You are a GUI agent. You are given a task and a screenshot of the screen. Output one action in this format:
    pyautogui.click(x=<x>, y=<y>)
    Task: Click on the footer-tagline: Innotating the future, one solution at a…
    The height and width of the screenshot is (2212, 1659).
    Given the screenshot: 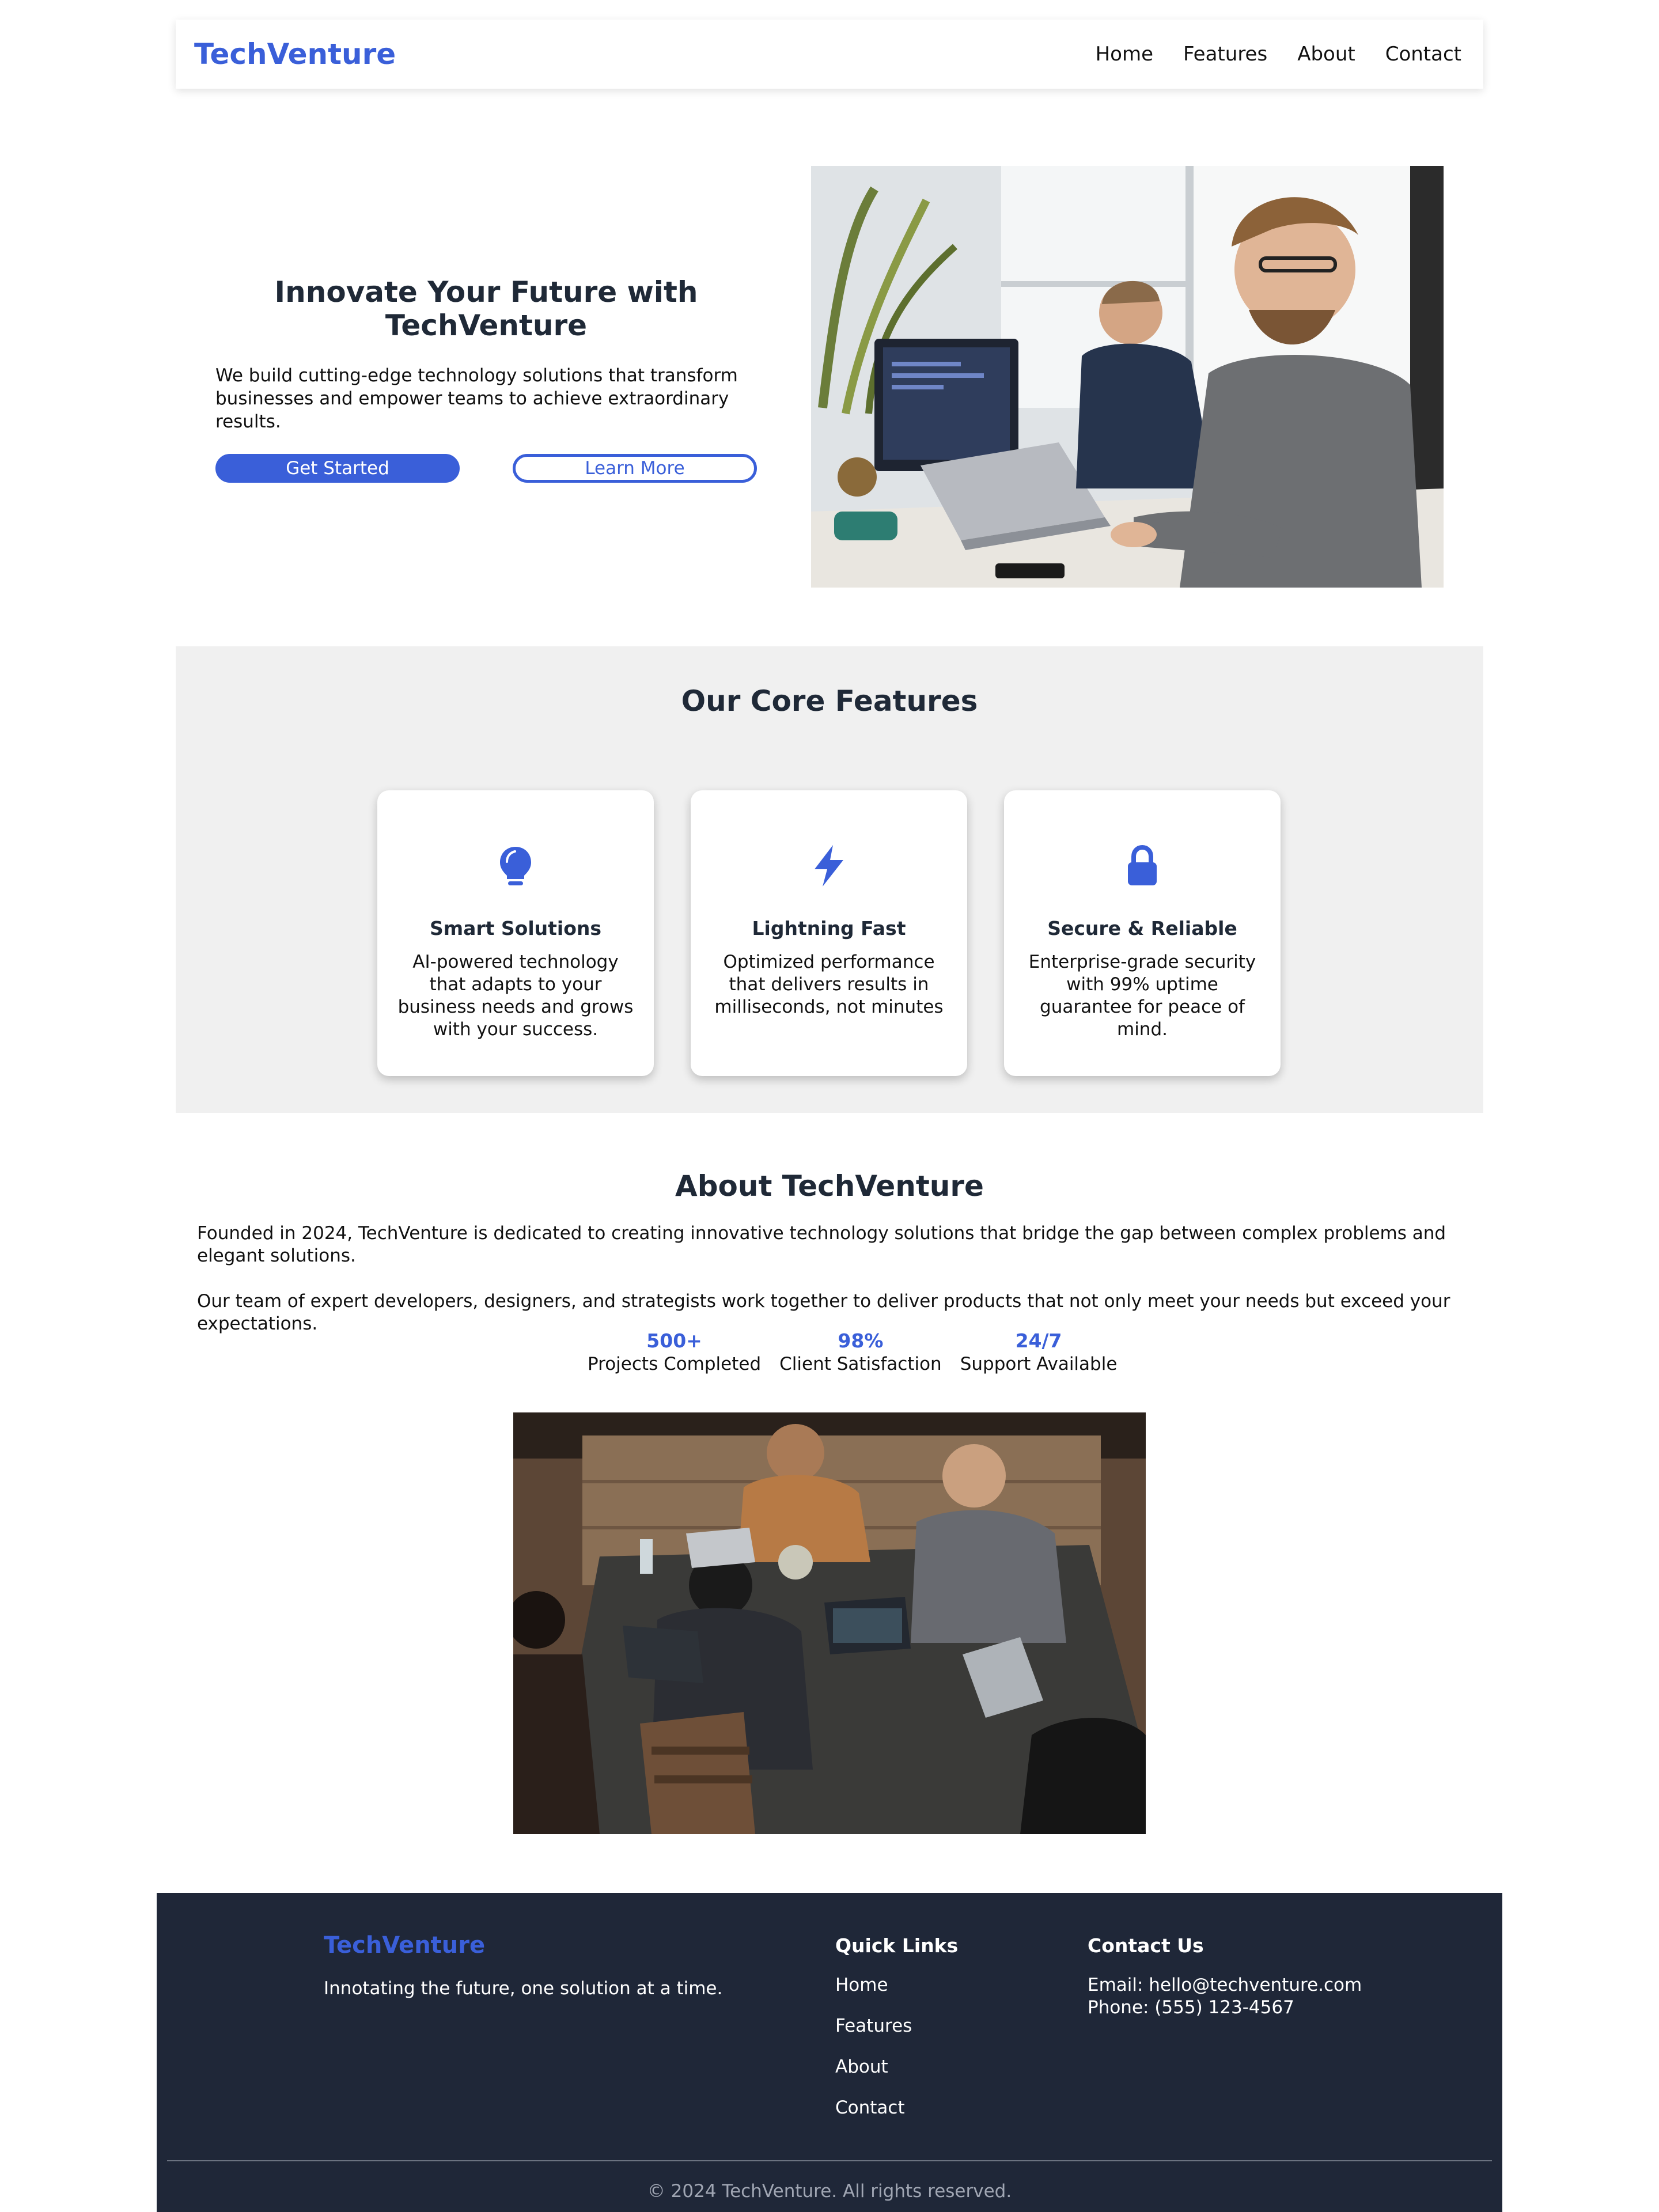 What is the action you would take?
    pyautogui.click(x=523, y=1988)
    